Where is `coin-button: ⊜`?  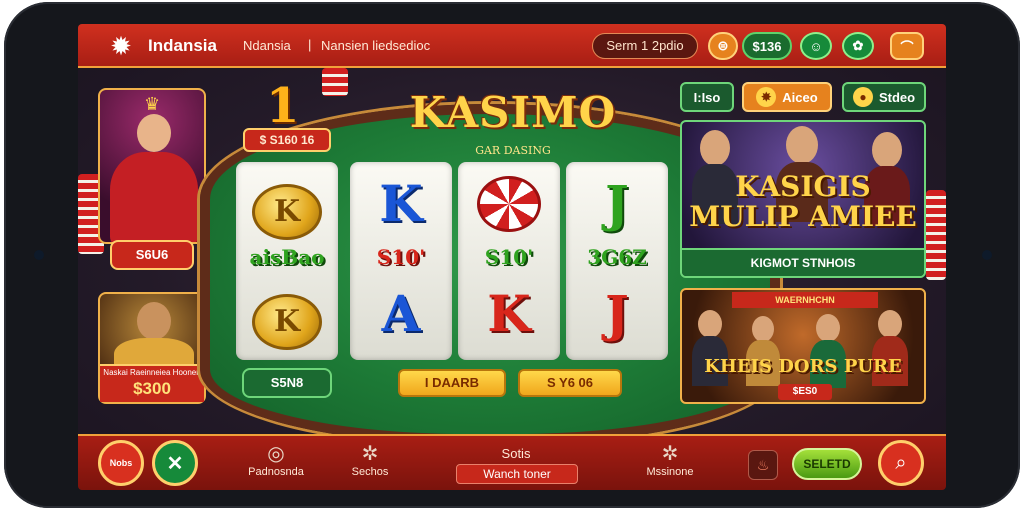 coin-button: ⊜ is located at coordinates (723, 46).